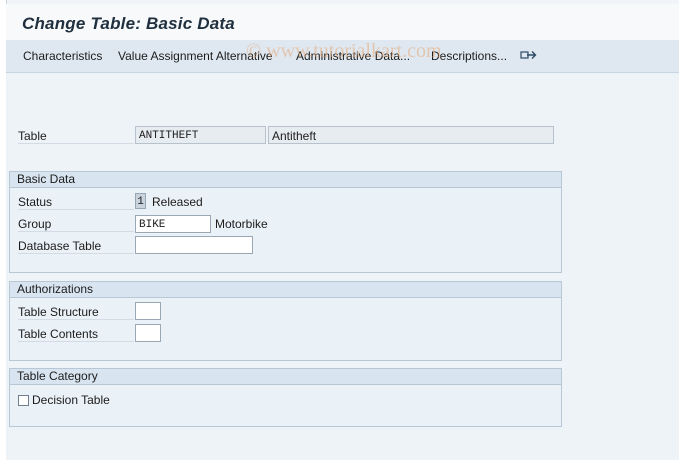 The image size is (679, 460). What do you see at coordinates (76, 334) in the screenshot?
I see `table-contents-label: Table Contents` at bounding box center [76, 334].